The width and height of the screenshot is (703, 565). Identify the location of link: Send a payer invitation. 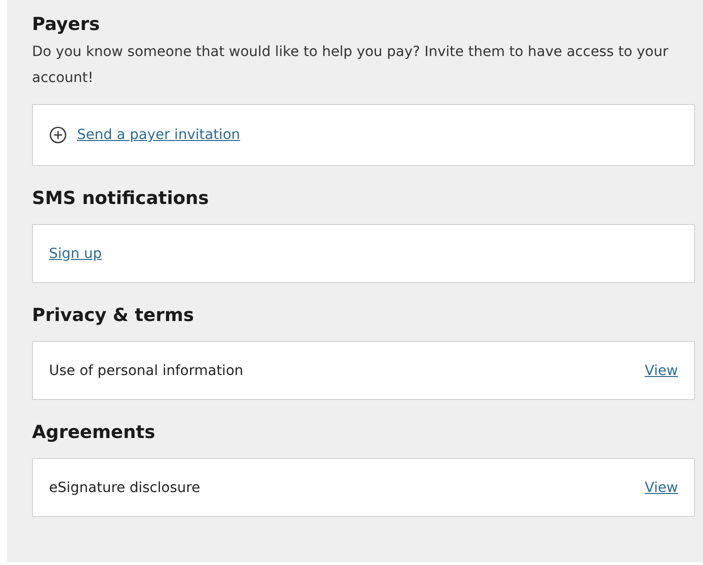
(158, 135).